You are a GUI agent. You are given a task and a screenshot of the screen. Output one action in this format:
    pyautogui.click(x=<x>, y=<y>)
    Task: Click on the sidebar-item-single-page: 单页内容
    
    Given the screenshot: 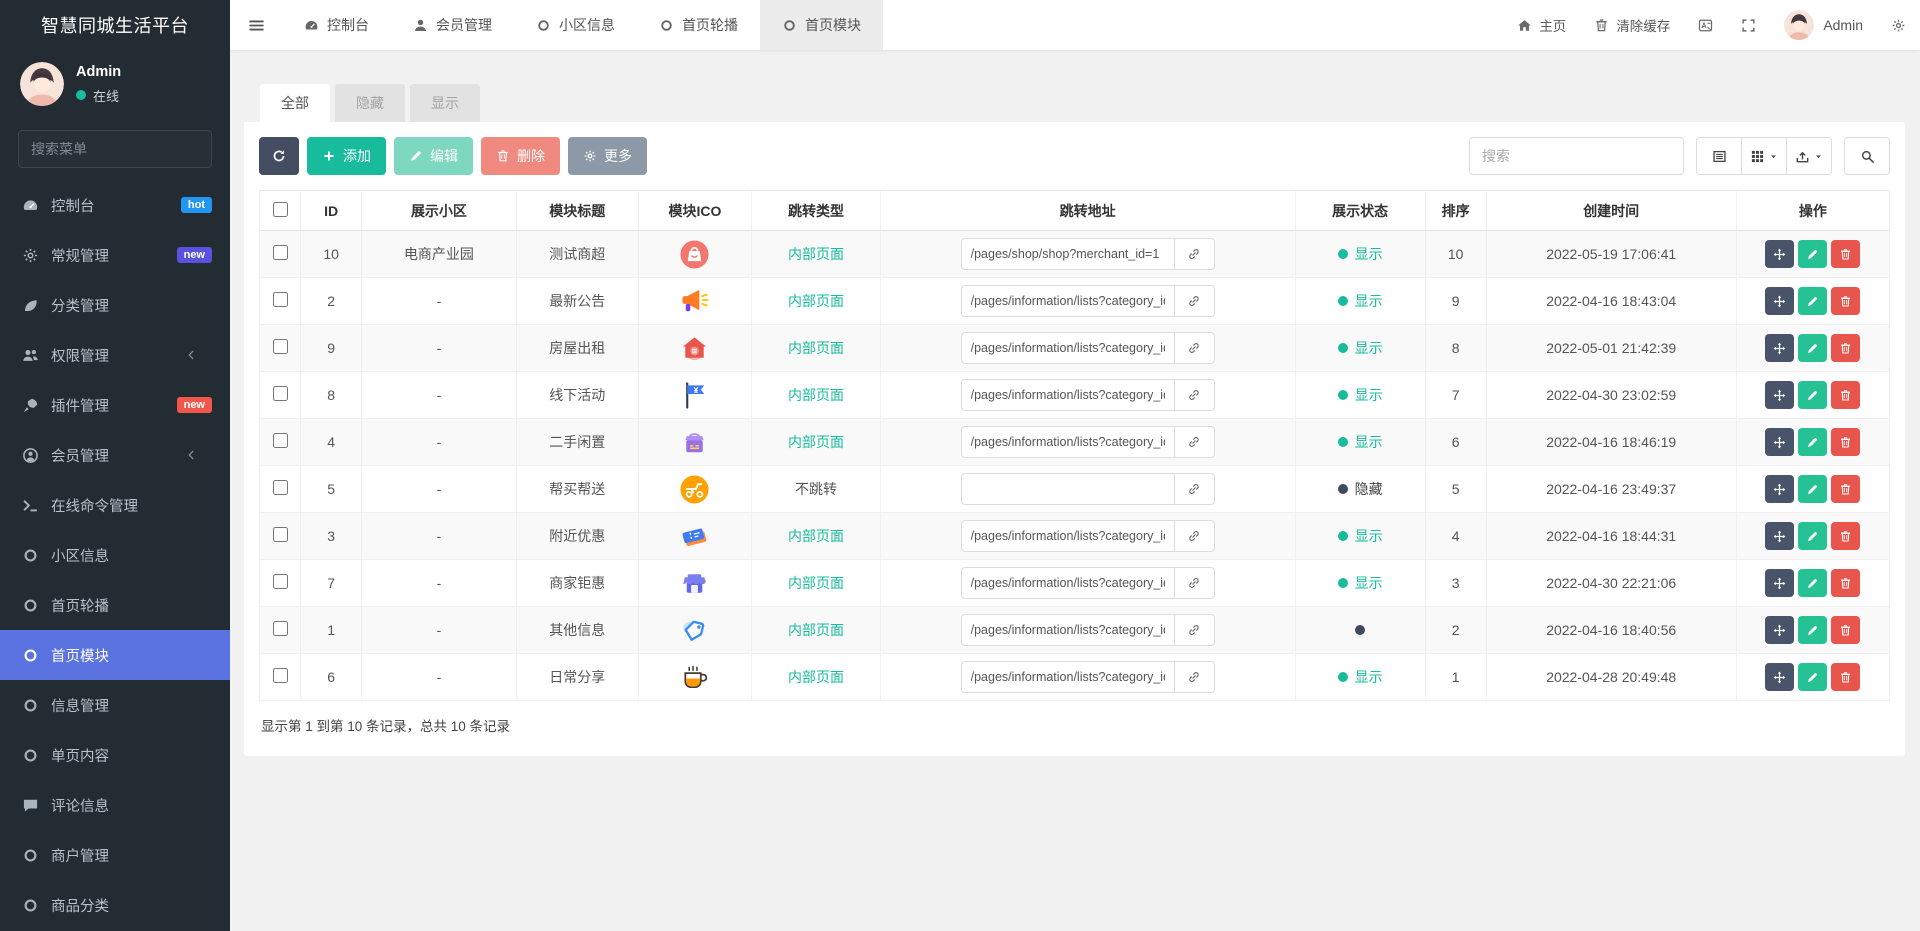 What is the action you would take?
    pyautogui.click(x=115, y=755)
    